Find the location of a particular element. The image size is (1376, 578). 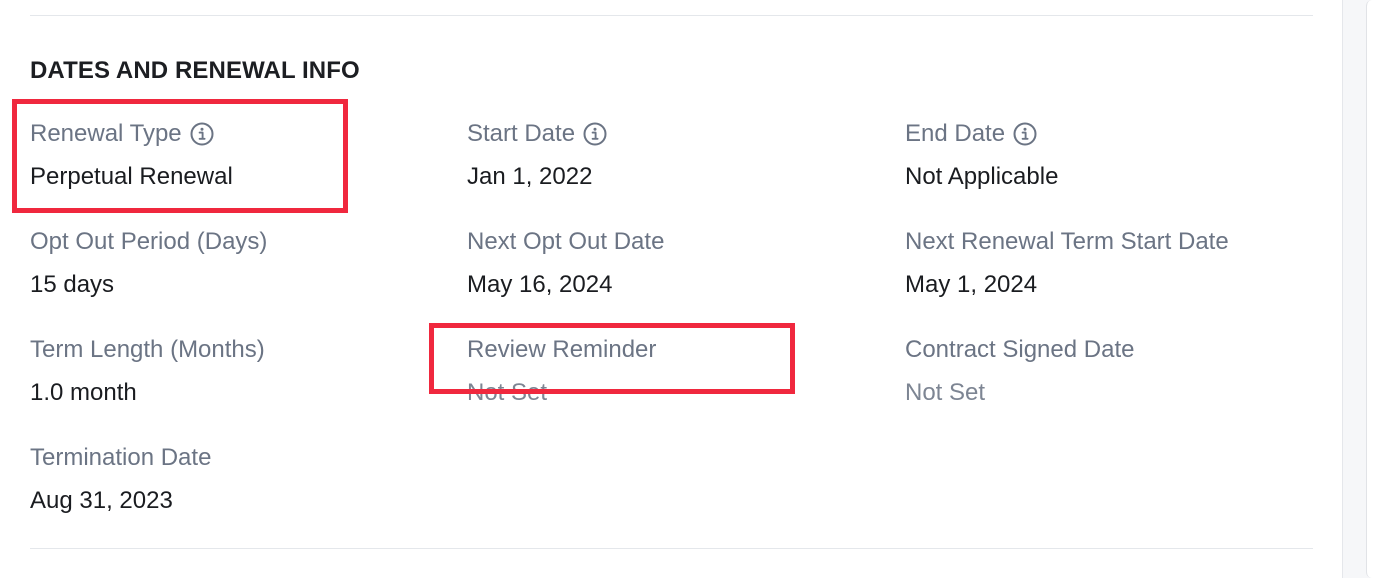

top-divider is located at coordinates (671, 15).